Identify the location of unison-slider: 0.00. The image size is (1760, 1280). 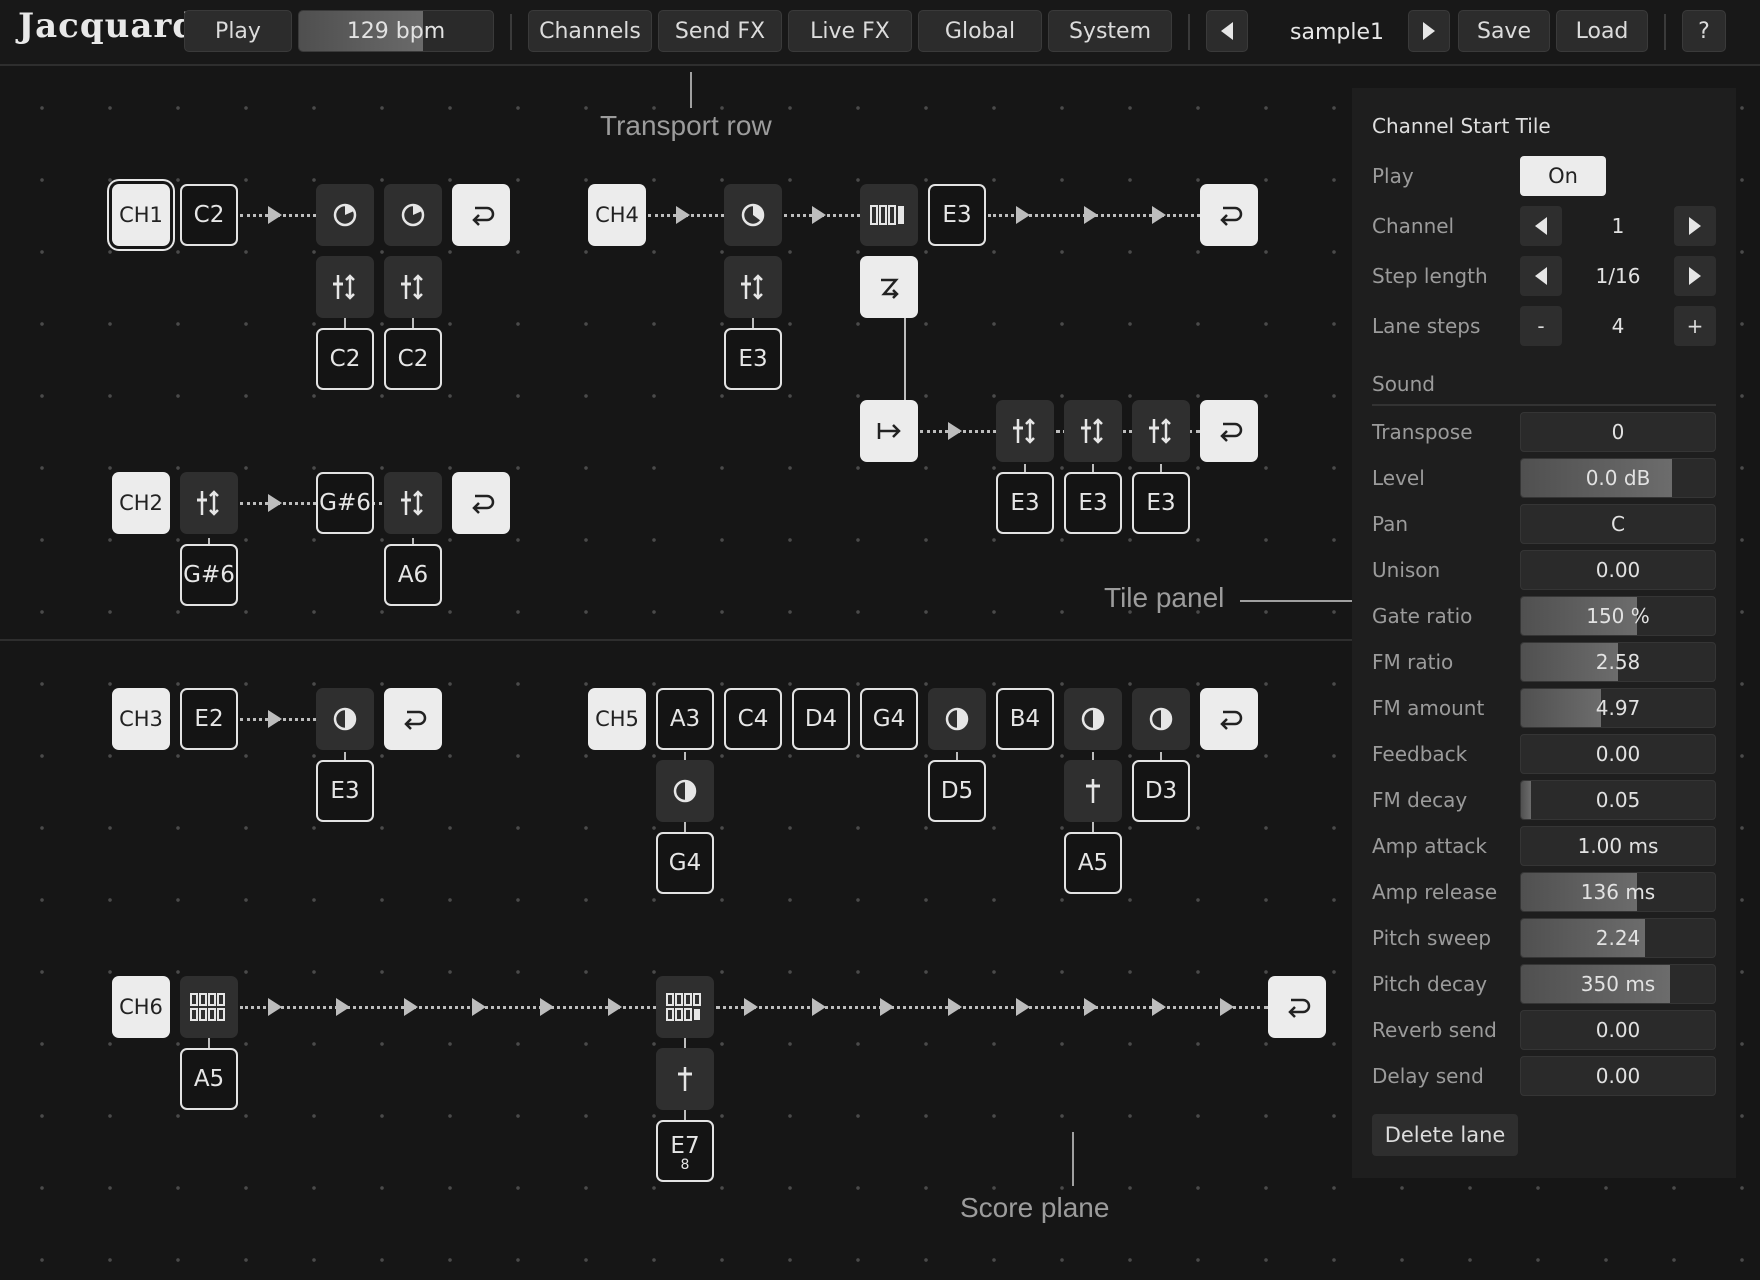
(1618, 570).